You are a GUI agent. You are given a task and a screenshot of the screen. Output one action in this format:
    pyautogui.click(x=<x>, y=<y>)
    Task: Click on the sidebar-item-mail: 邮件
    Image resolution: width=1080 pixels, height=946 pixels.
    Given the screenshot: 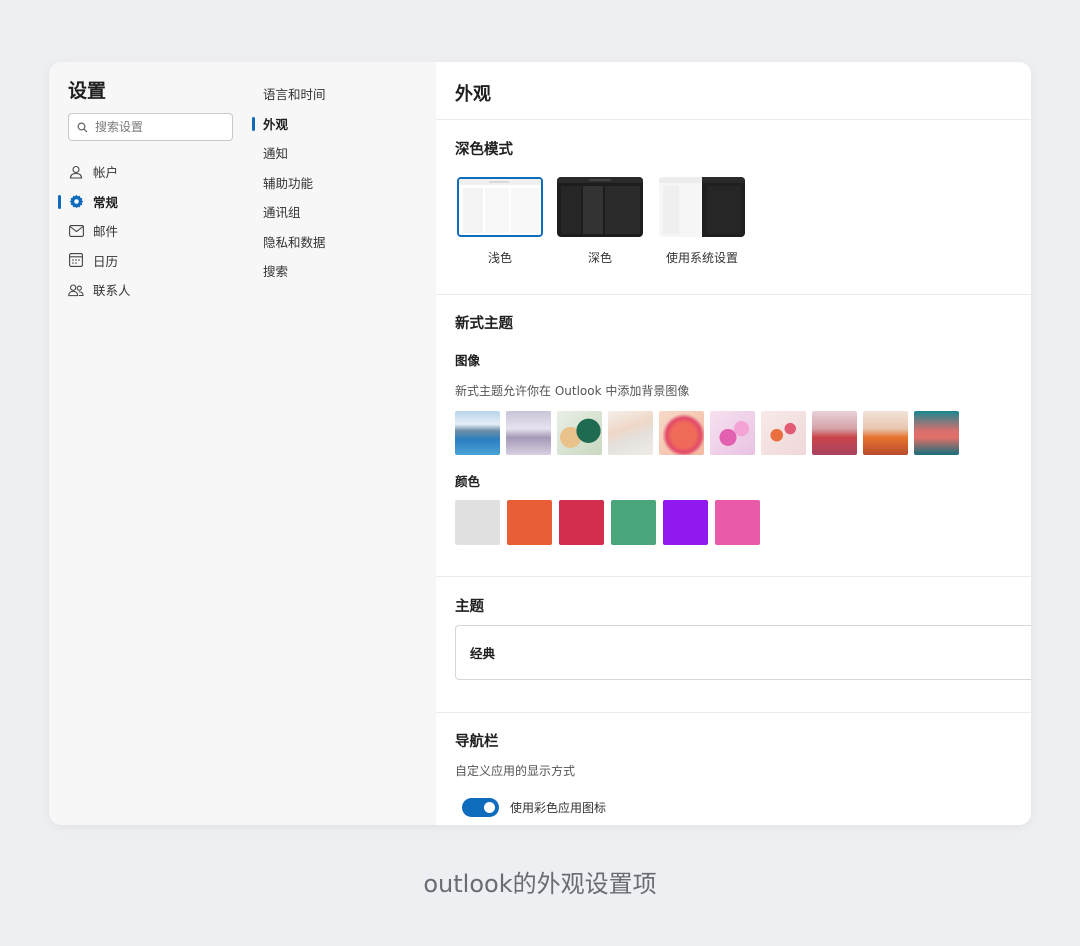 What is the action you would take?
    pyautogui.click(x=149, y=231)
    